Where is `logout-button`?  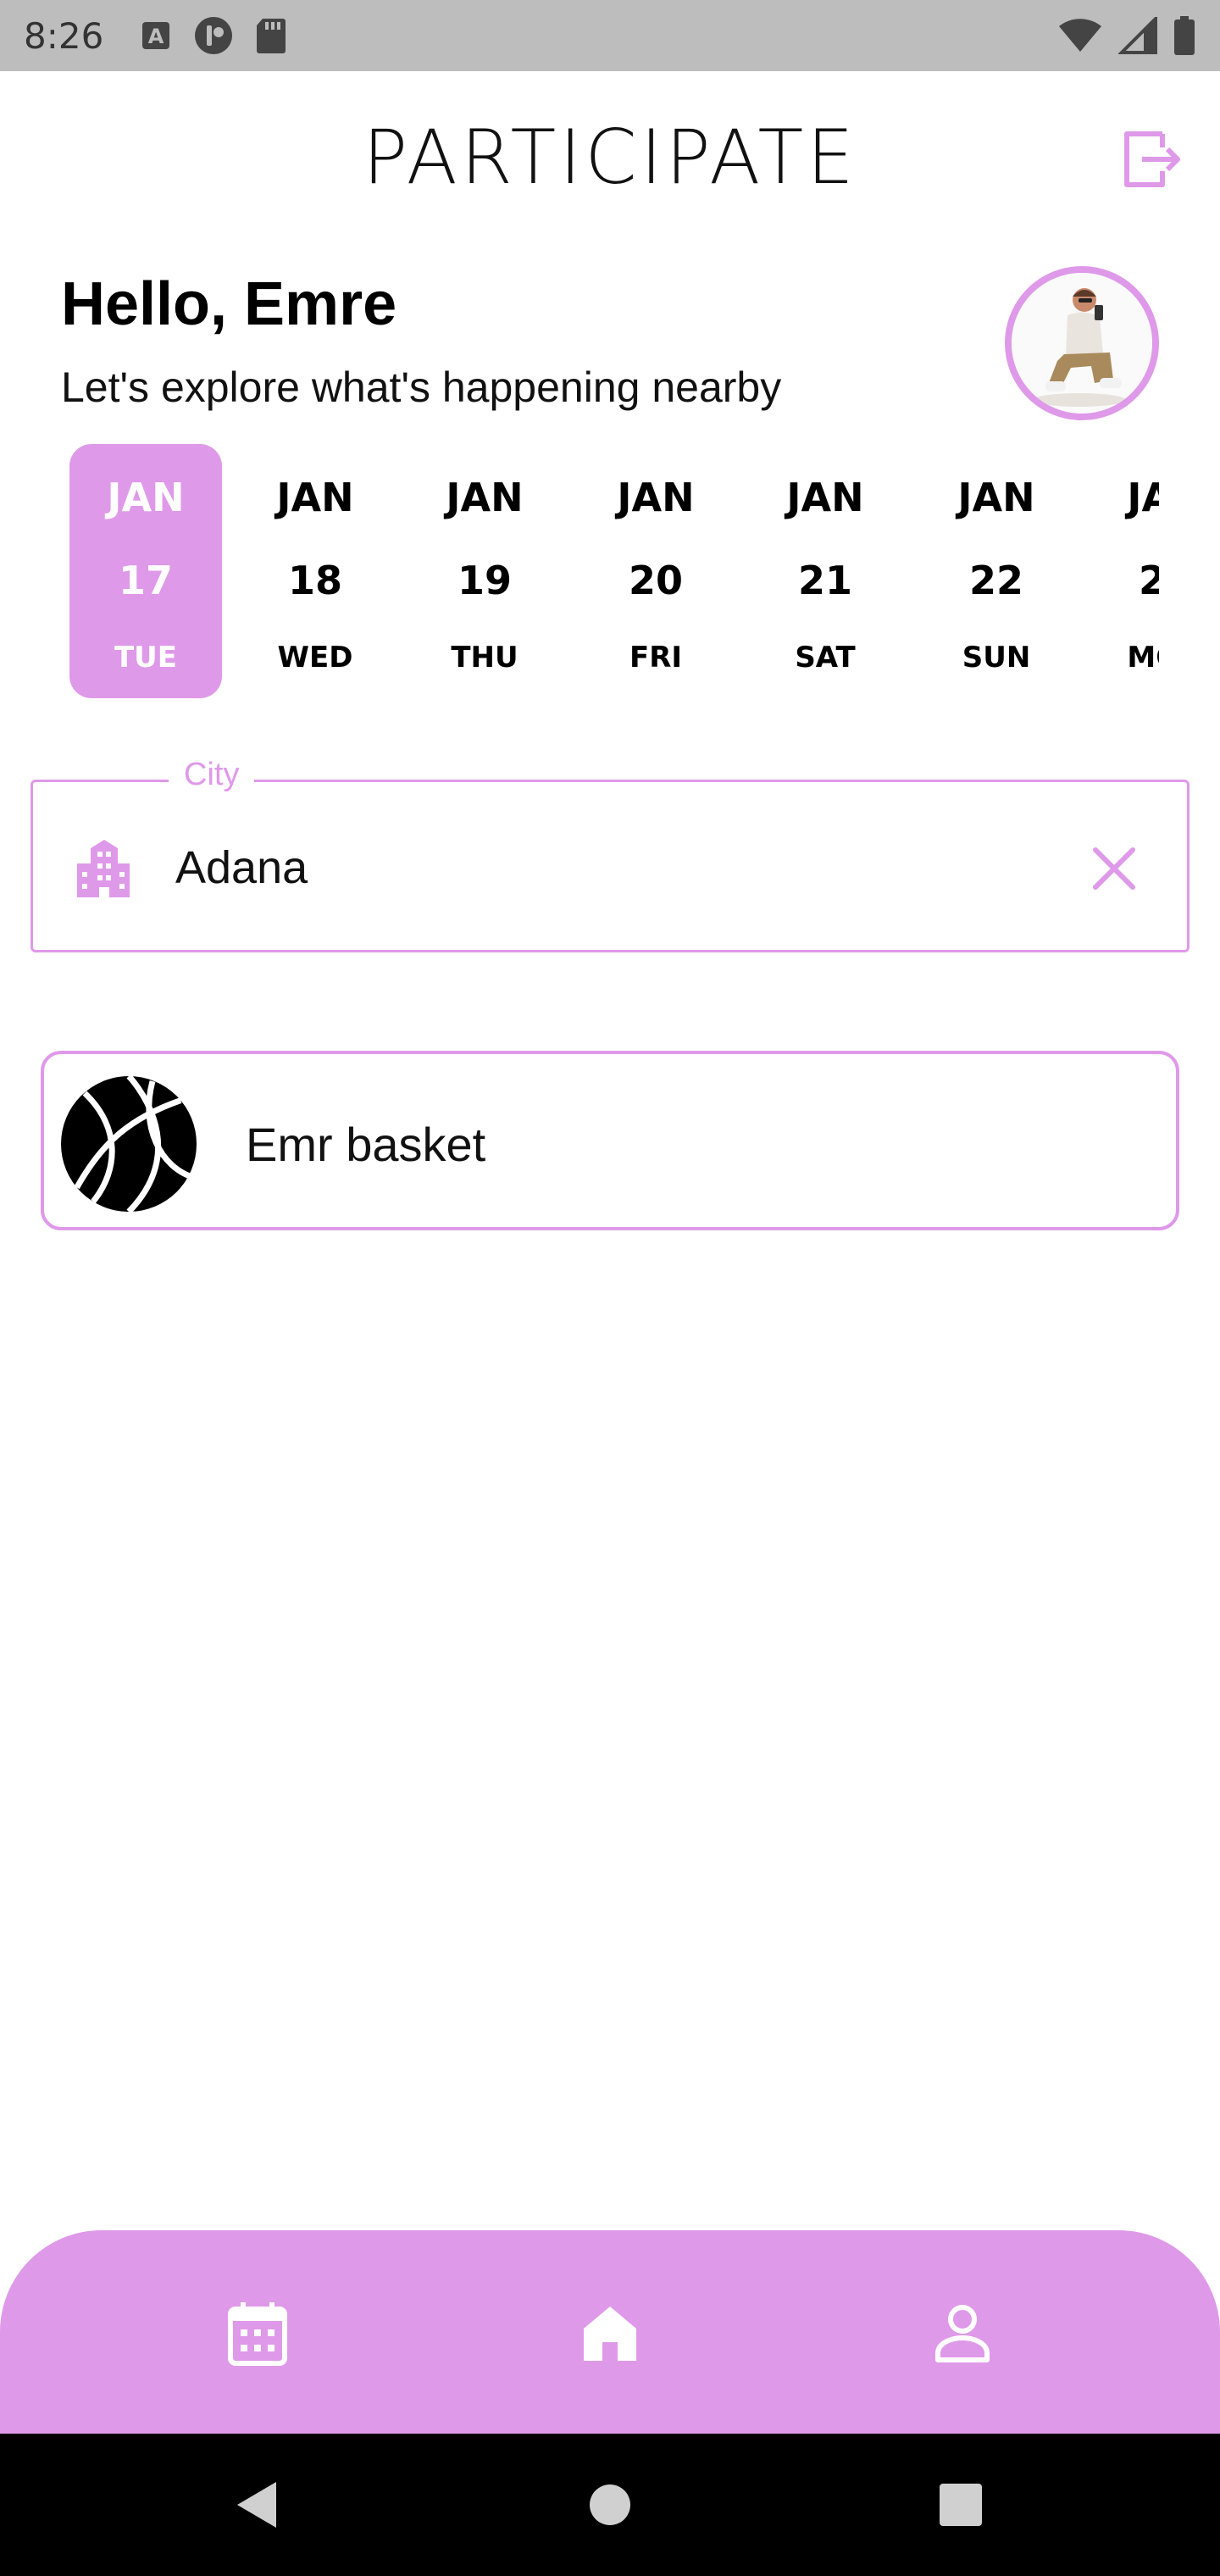
logout-button is located at coordinates (1150, 159).